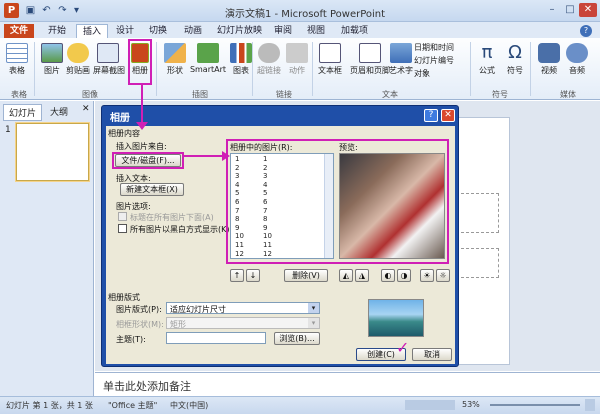 Image resolution: width=600 pixels, height=414 pixels. What do you see at coordinates (549, 63) in the screenshot?
I see `video-button: 视频` at bounding box center [549, 63].